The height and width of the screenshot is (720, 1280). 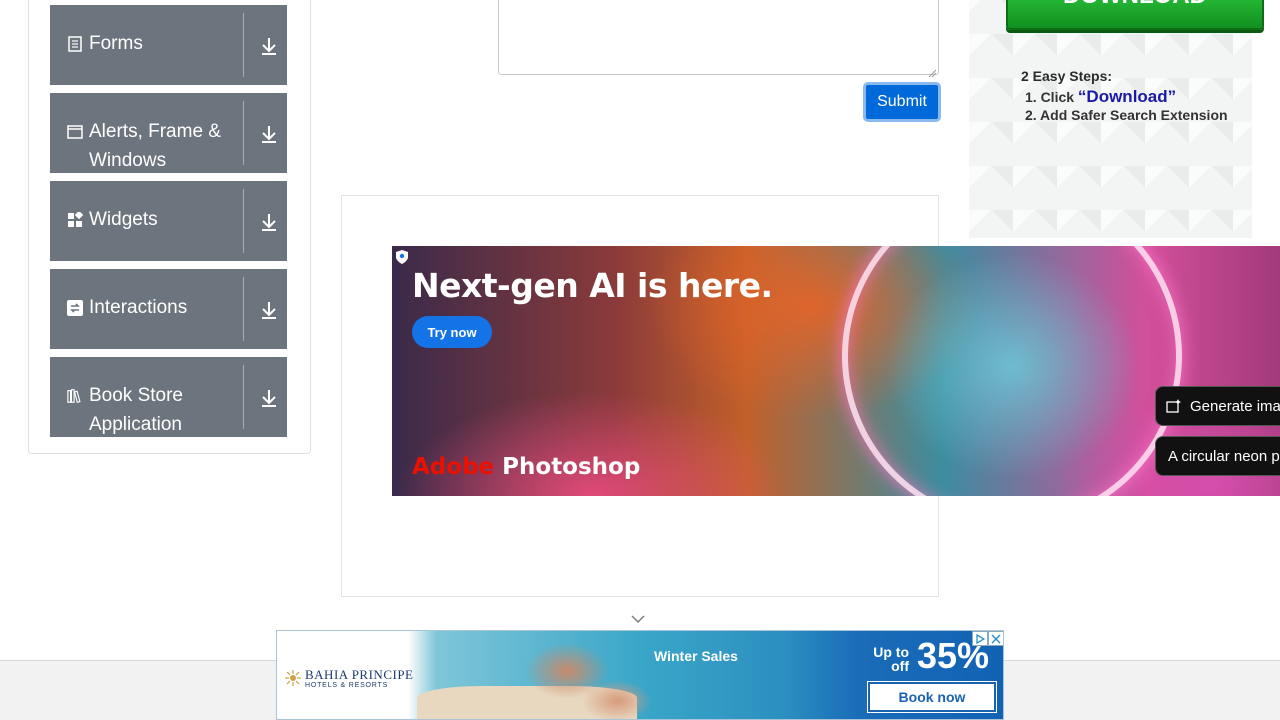 What do you see at coordinates (347, 685) in the screenshot?
I see `bahia-logo-subtext: HOTELS & RESORTS` at bounding box center [347, 685].